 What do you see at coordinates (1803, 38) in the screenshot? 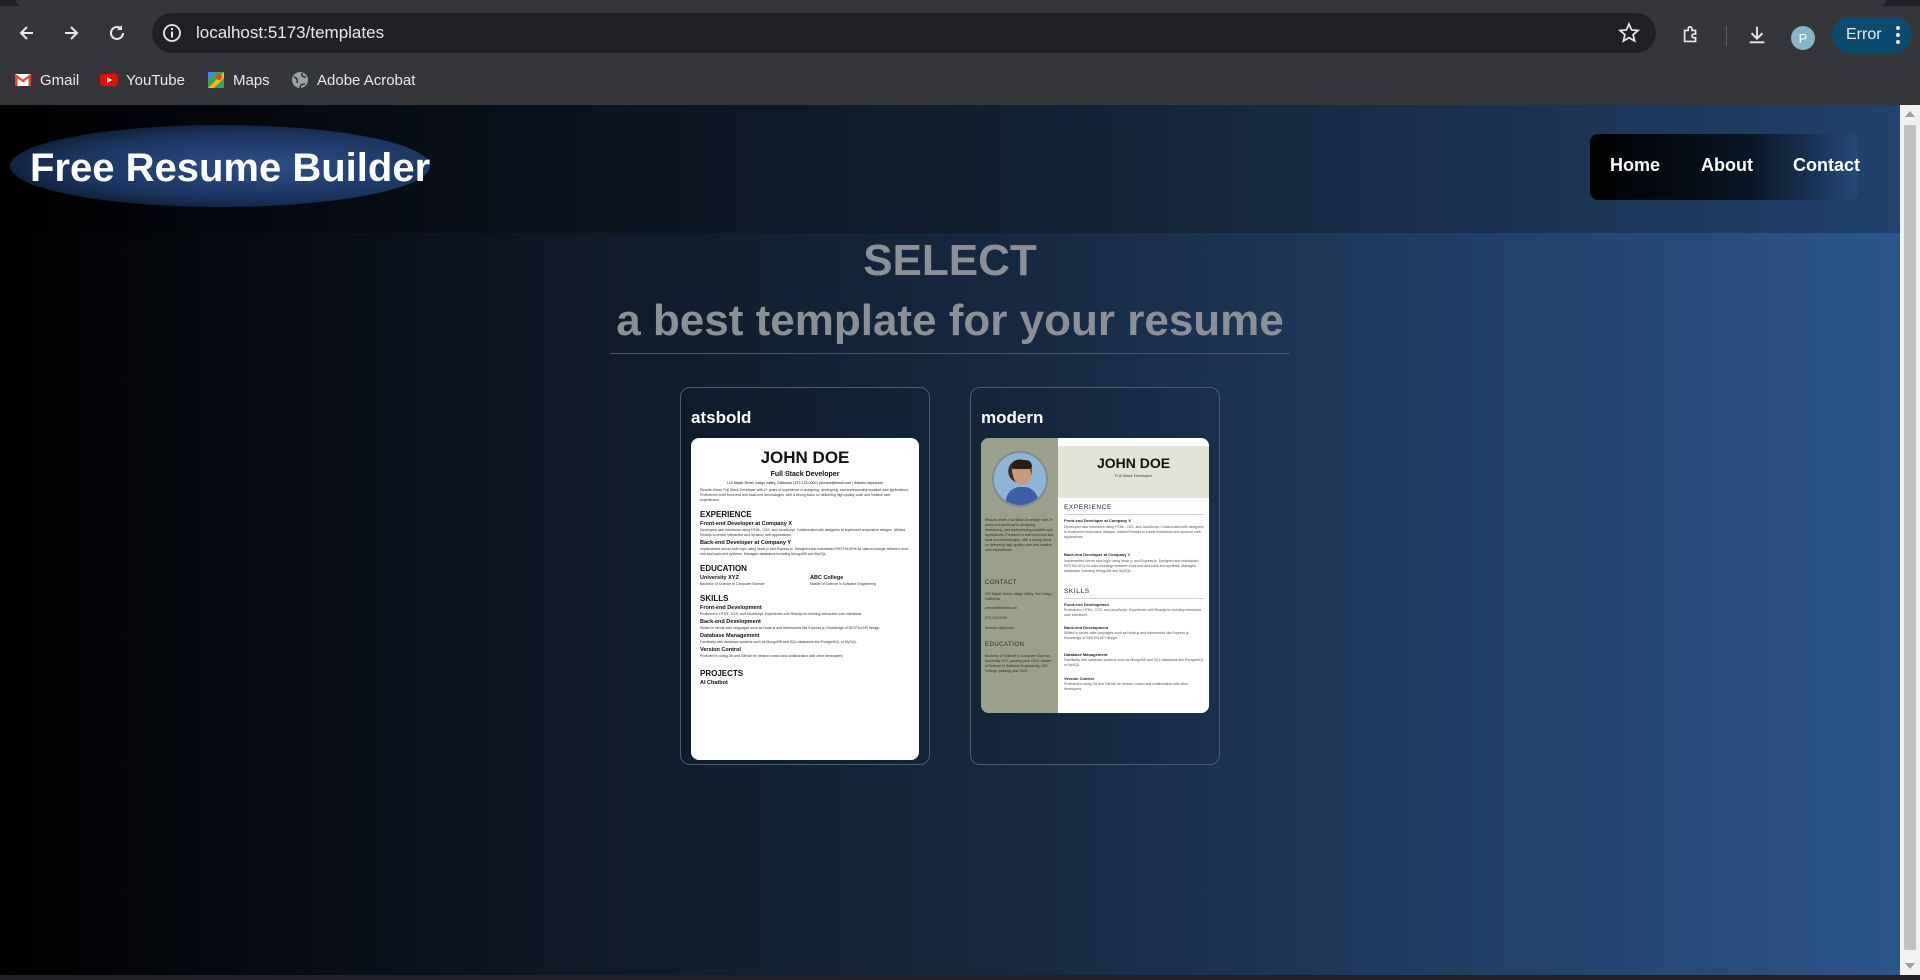
I see `profile-avatar: P` at bounding box center [1803, 38].